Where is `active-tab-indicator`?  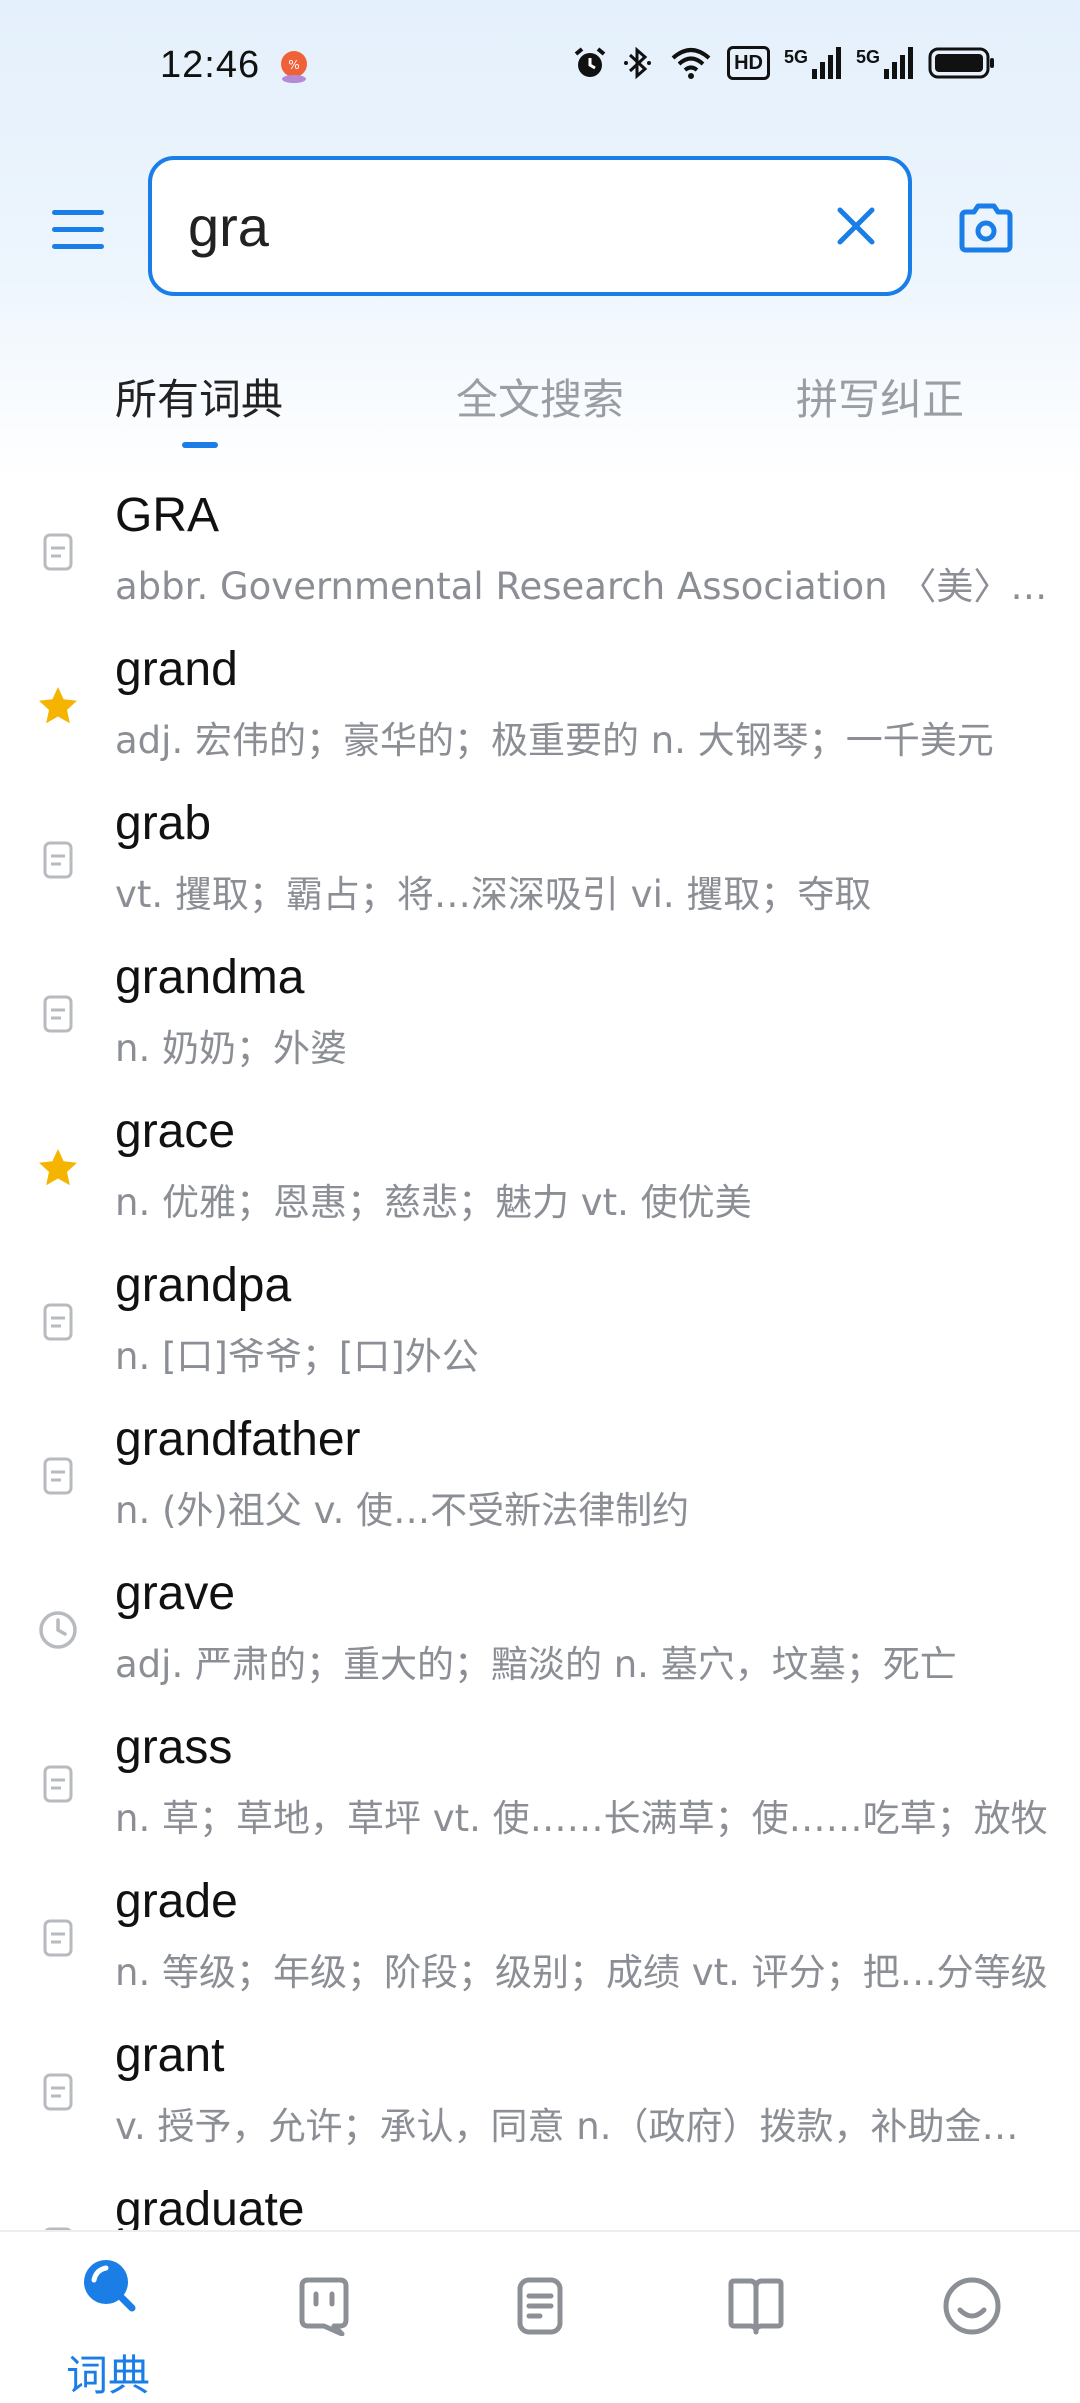 active-tab-indicator is located at coordinates (200, 445).